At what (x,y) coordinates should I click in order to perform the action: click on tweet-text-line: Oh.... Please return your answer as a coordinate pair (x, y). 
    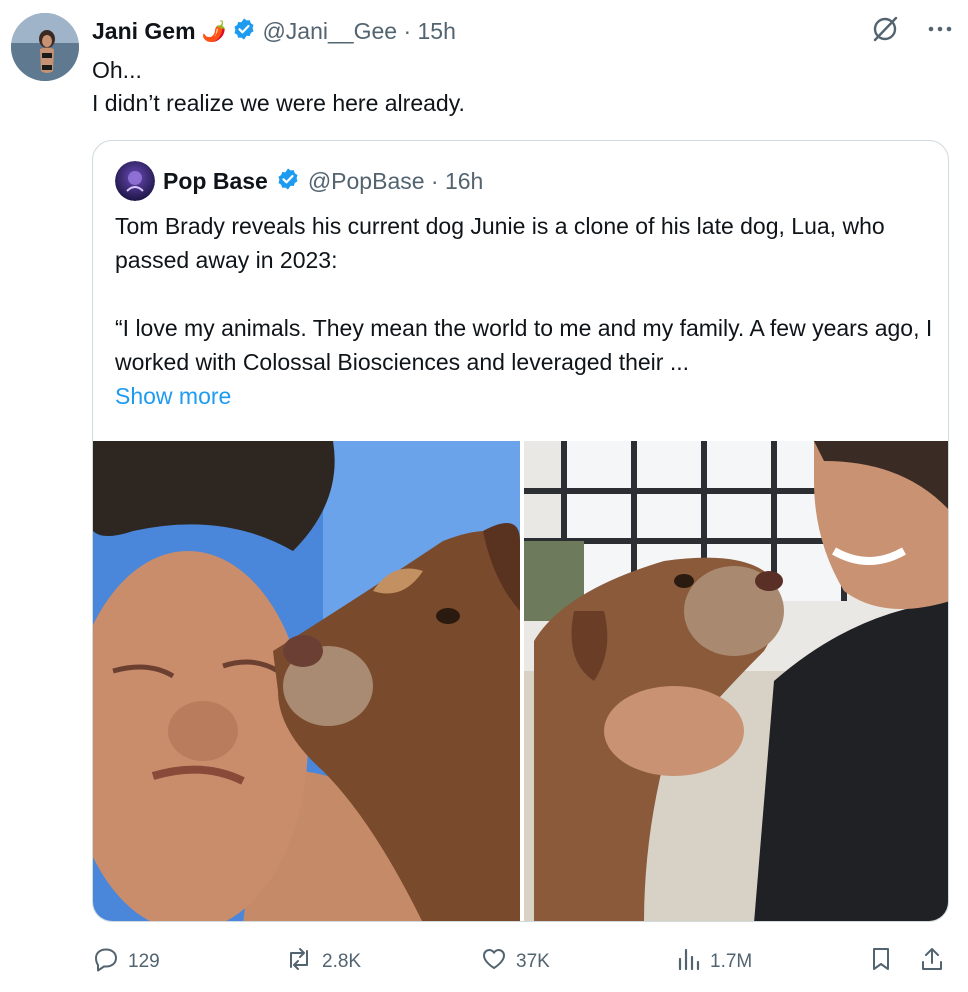
    Looking at the image, I should click on (117, 70).